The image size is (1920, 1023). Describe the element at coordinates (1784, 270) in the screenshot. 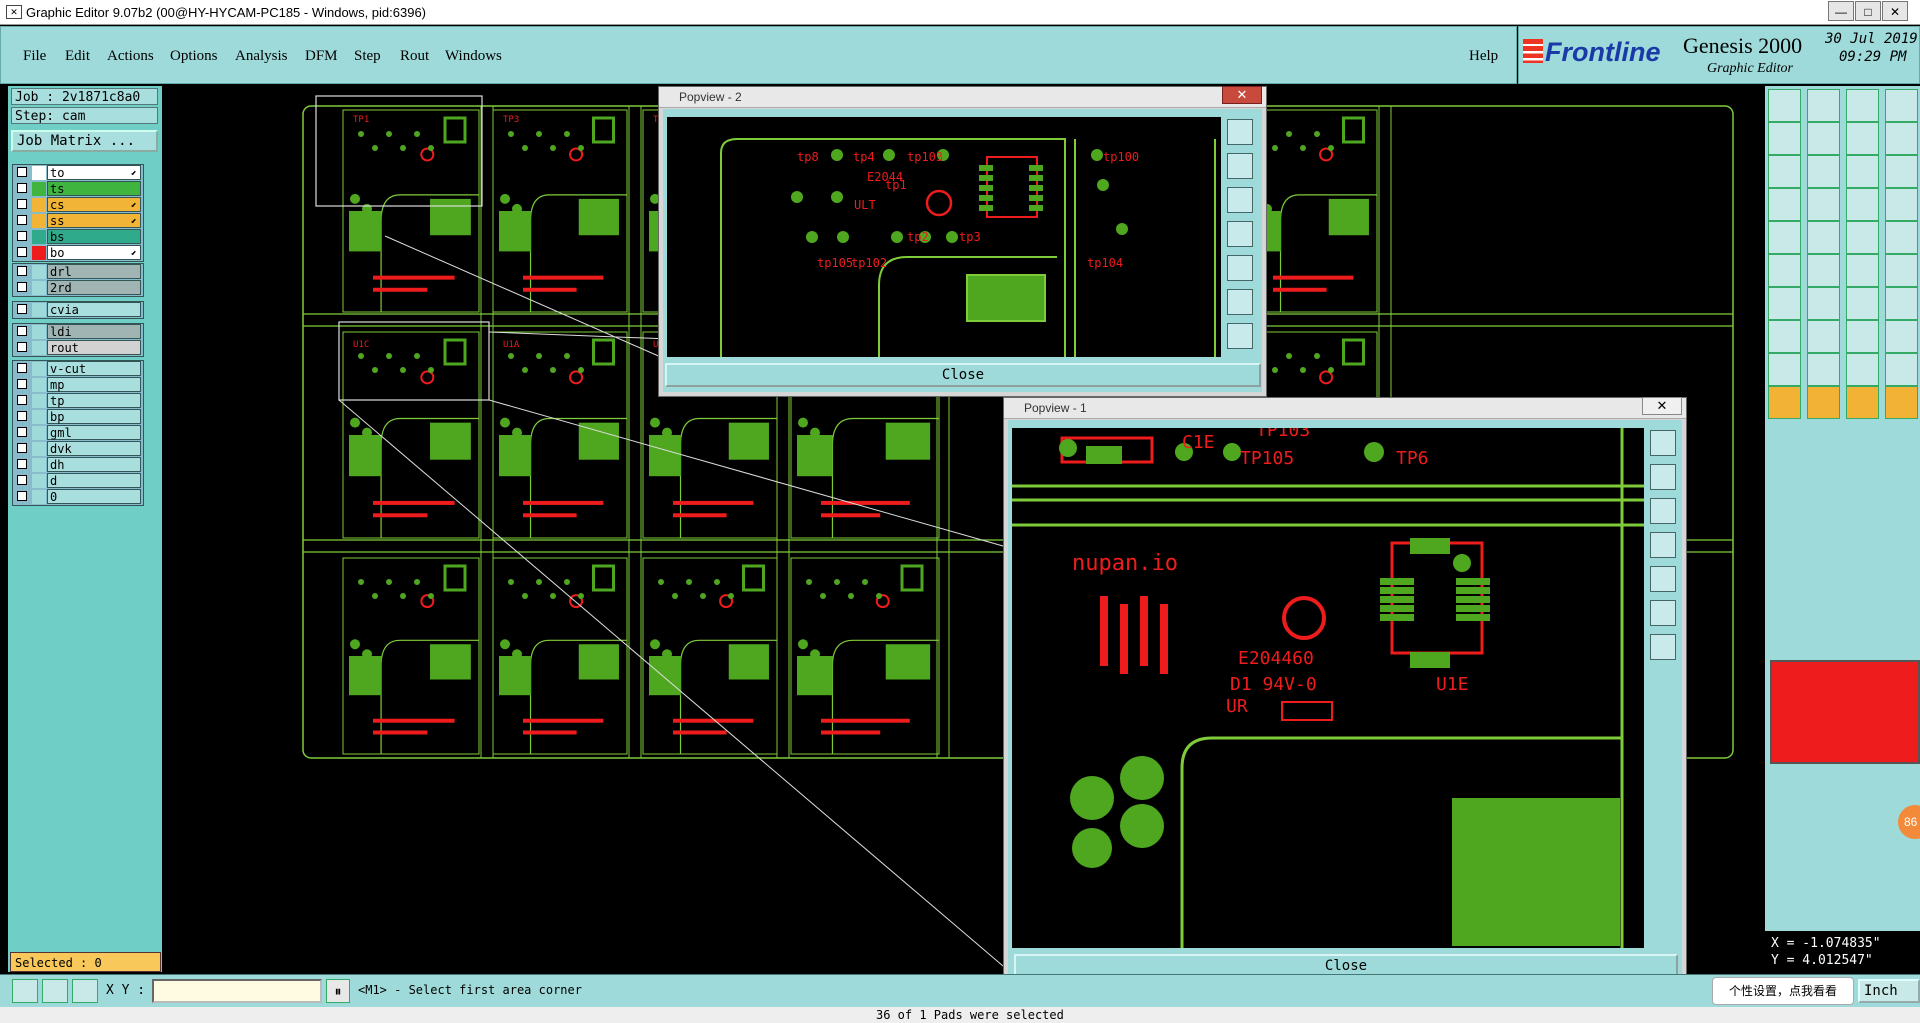

I see `node-icon` at that location.